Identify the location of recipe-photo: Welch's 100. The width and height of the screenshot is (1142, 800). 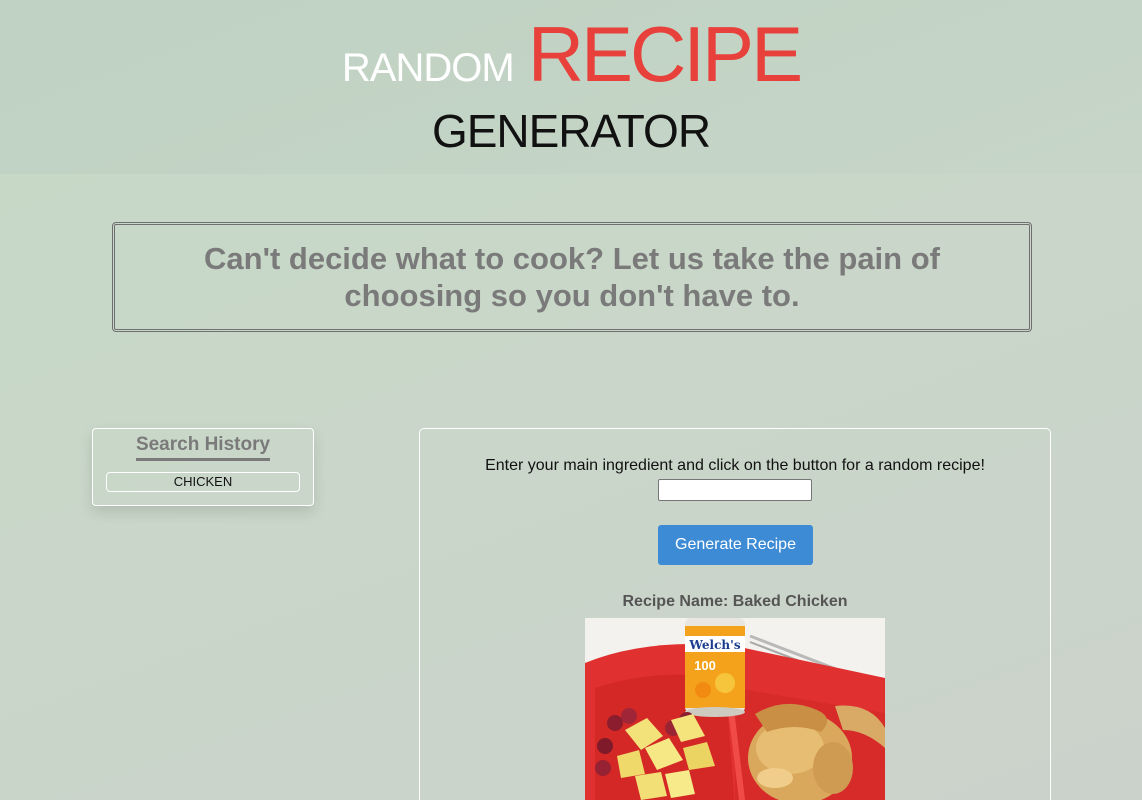
(735, 709).